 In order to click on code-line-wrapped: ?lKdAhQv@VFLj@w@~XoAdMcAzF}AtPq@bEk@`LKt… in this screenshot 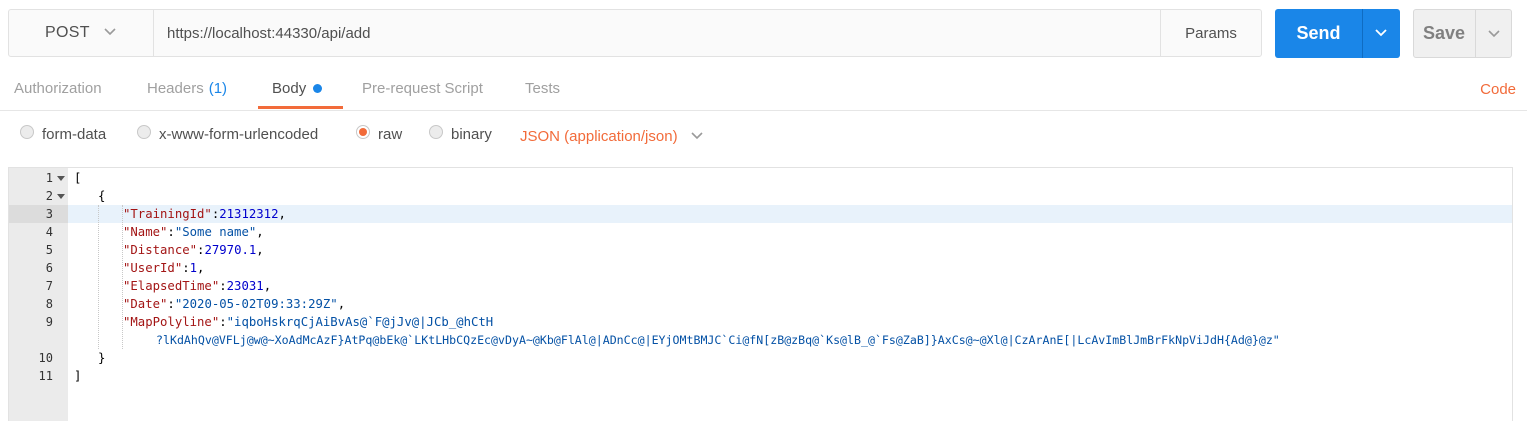, I will do `click(718, 340)`.